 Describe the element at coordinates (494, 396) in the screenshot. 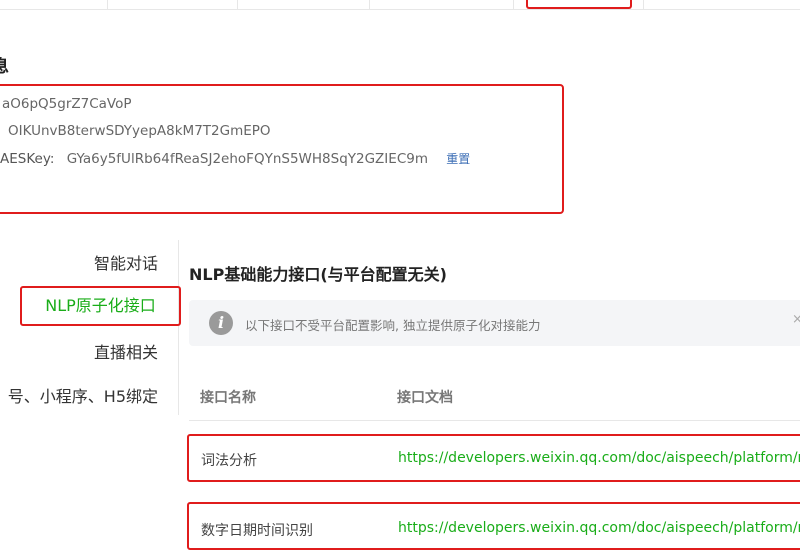

I see `table-header: 接口名称 接口文档` at that location.